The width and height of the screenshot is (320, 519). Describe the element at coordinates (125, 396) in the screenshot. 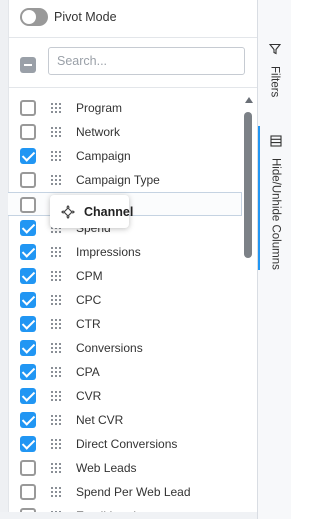

I see `column-row: CVR` at that location.